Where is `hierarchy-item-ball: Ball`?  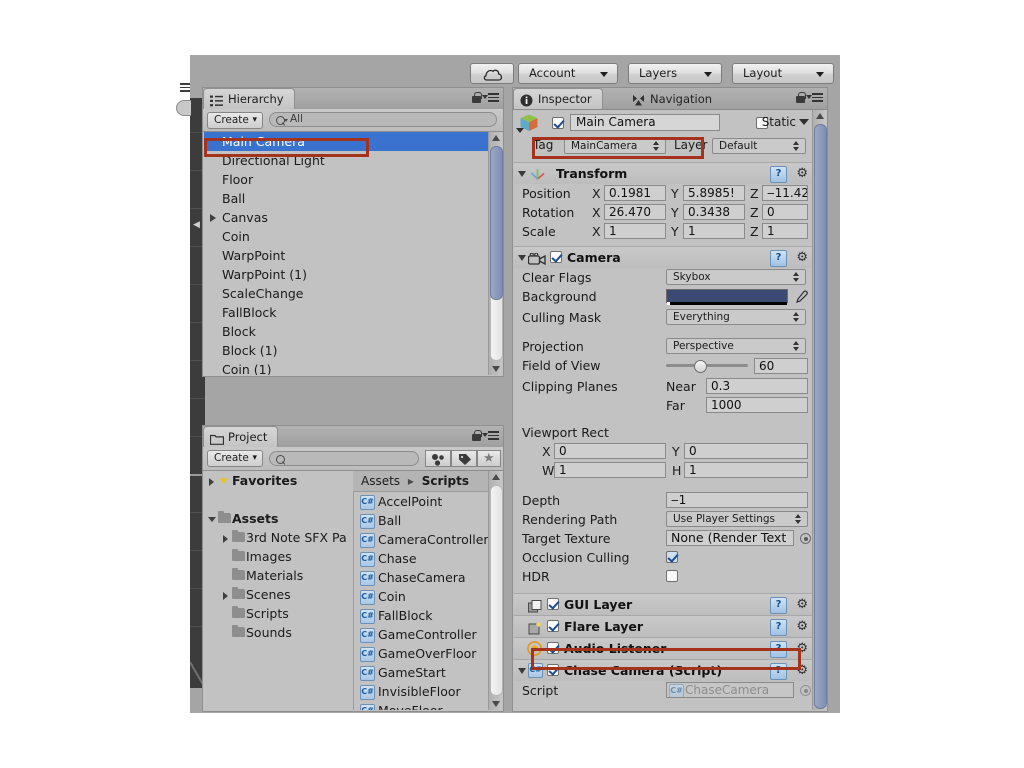
hierarchy-item-ball: Ball is located at coordinates (346, 198).